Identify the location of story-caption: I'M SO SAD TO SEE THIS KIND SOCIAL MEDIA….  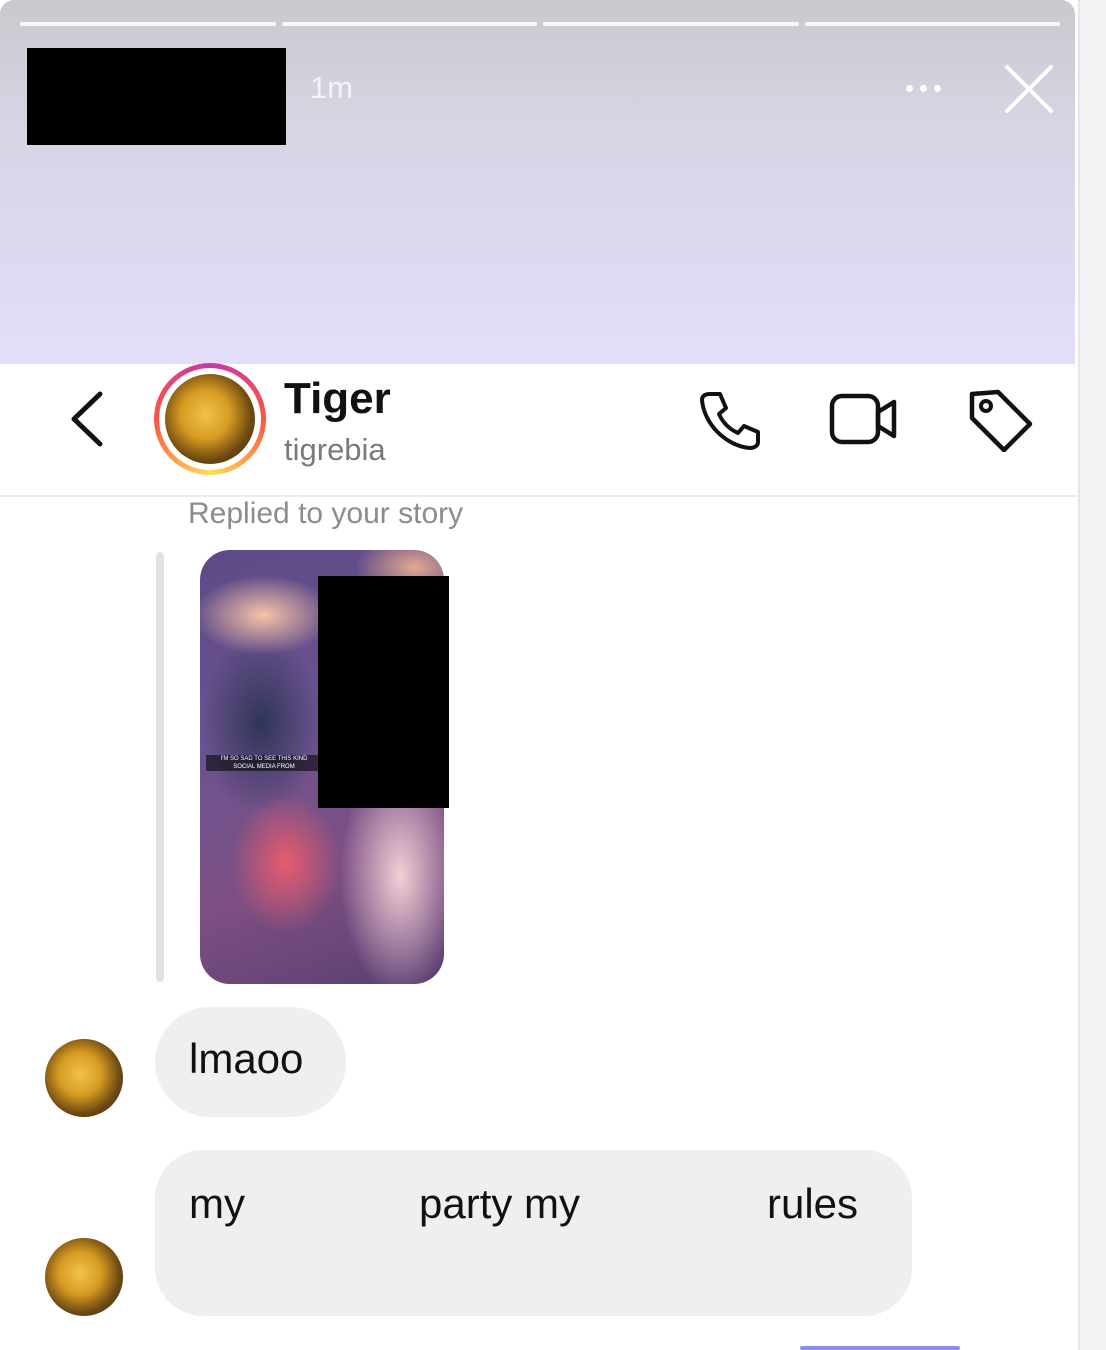
(264, 763).